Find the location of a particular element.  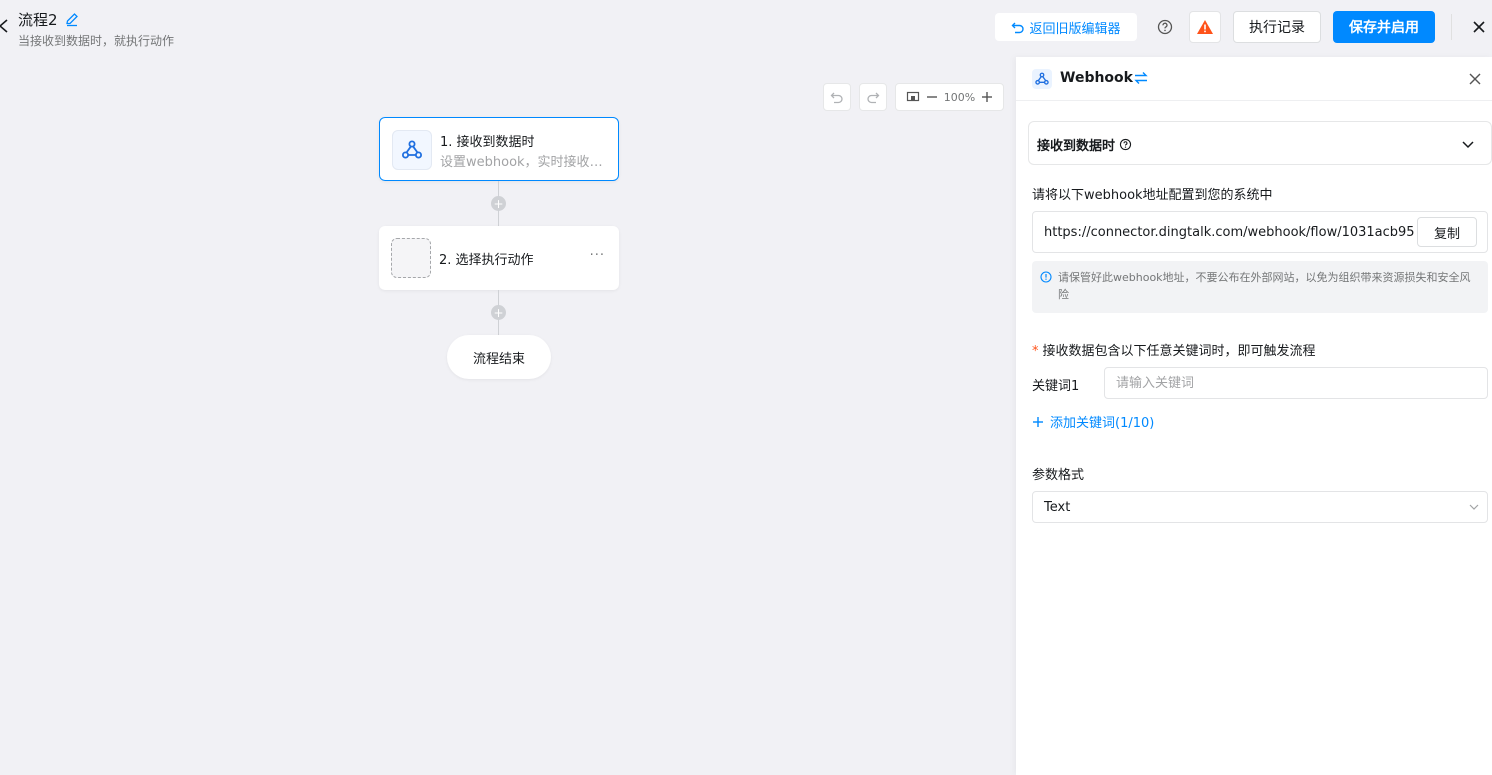

redo-icon is located at coordinates (873, 98).